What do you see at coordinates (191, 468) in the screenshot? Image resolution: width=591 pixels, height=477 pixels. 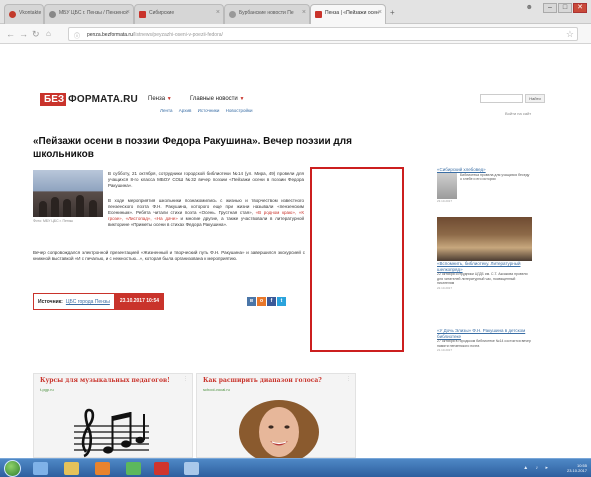 I see `app-icon` at bounding box center [191, 468].